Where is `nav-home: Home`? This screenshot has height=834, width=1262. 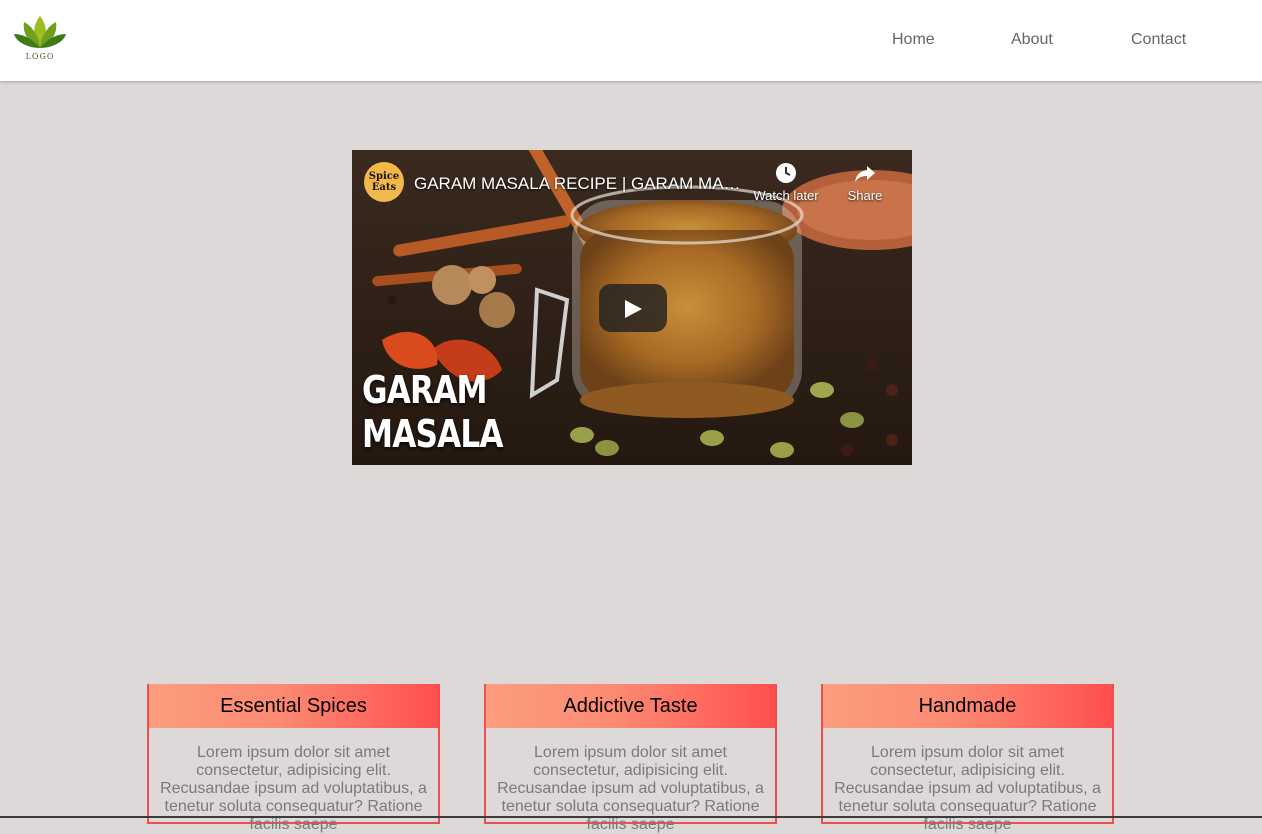 nav-home: Home is located at coordinates (913, 40).